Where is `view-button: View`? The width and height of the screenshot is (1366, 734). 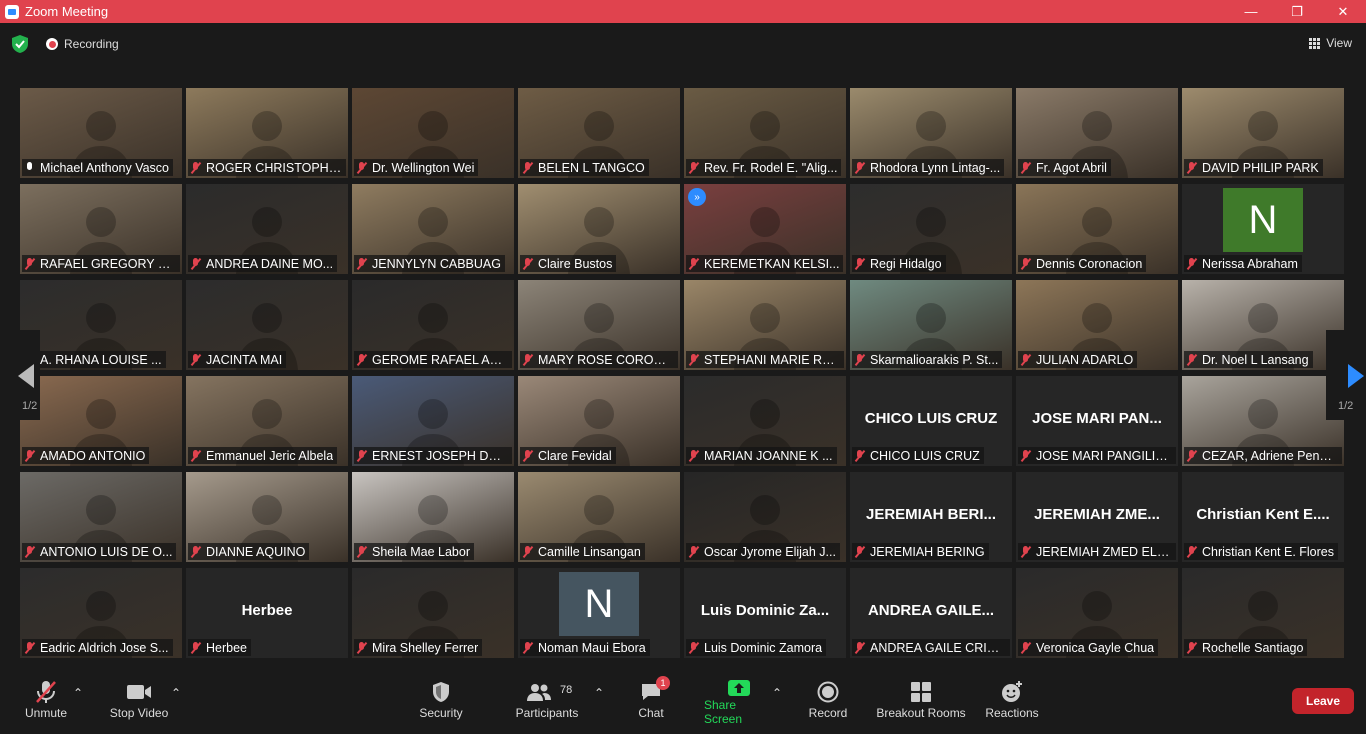 view-button: View is located at coordinates (1330, 43).